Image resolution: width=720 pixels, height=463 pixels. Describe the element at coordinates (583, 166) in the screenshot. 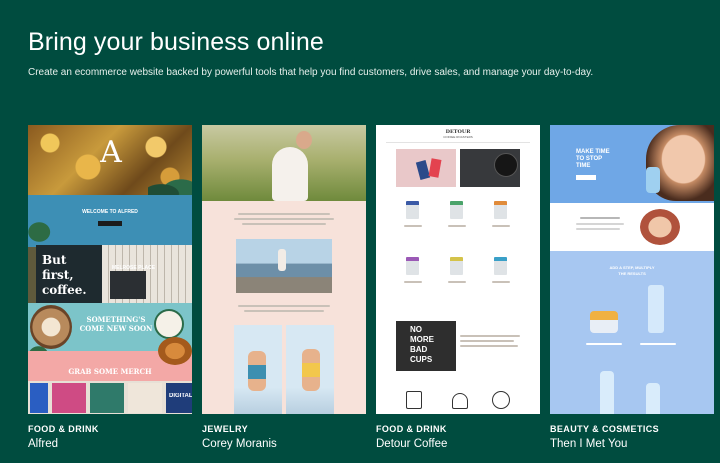

I see `timy-hero-line3: TIME` at that location.